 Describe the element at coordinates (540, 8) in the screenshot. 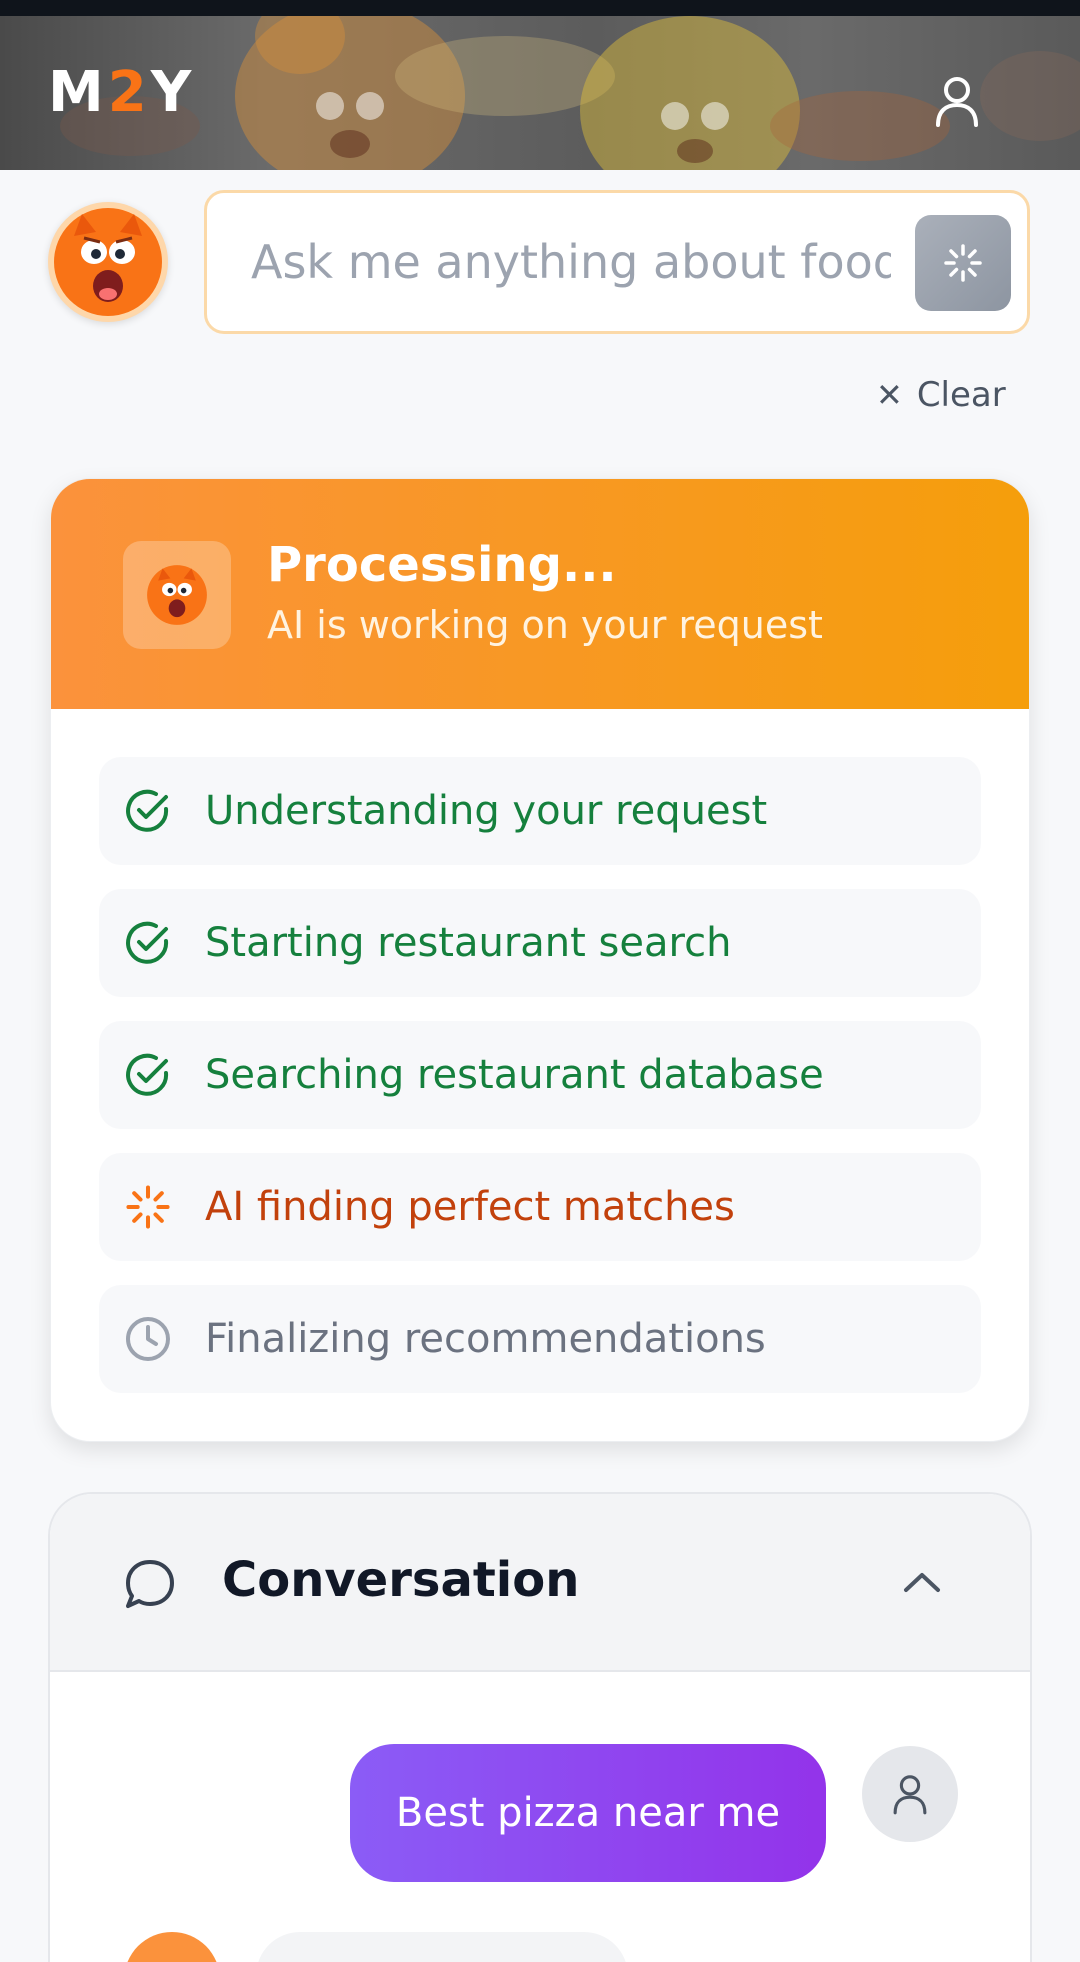

I see `status-bar` at that location.